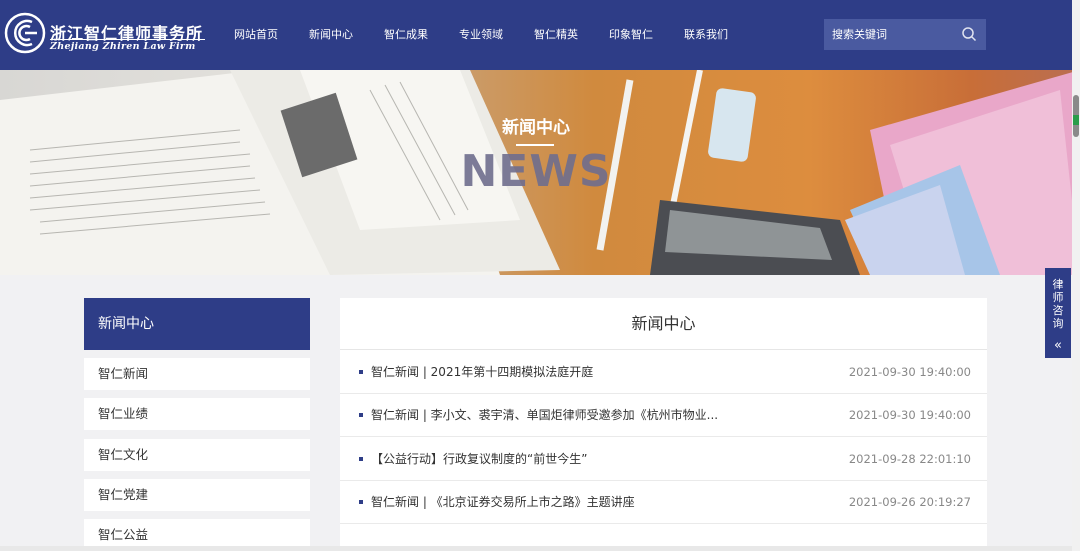 Image resolution: width=1080 pixels, height=551 pixels. Describe the element at coordinates (197, 455) in the screenshot. I see `sidebar-item-culture: 智仁文化` at that location.